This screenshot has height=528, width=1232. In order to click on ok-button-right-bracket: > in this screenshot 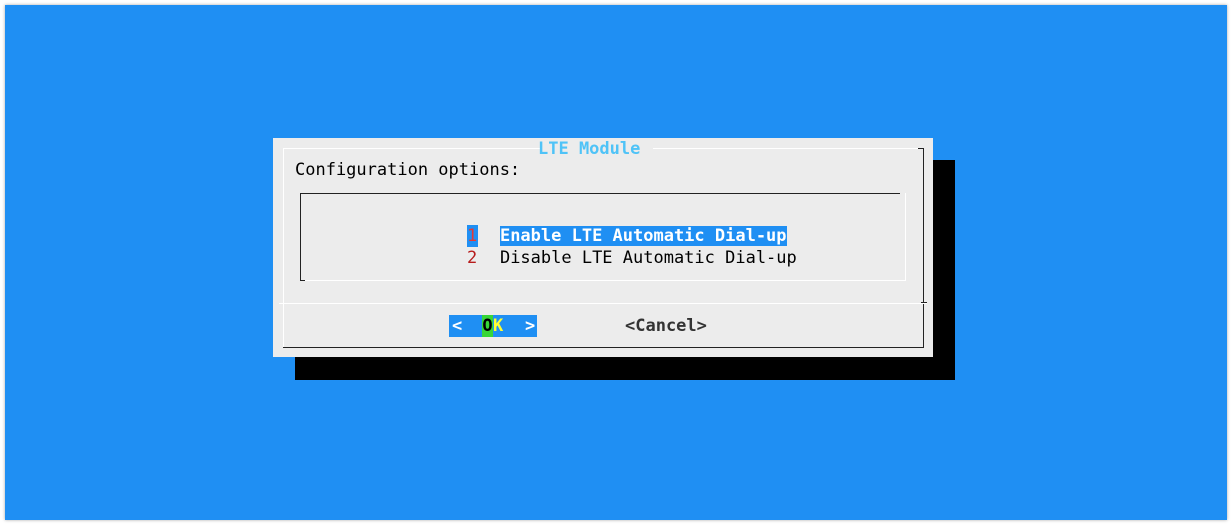, I will do `click(530, 326)`.